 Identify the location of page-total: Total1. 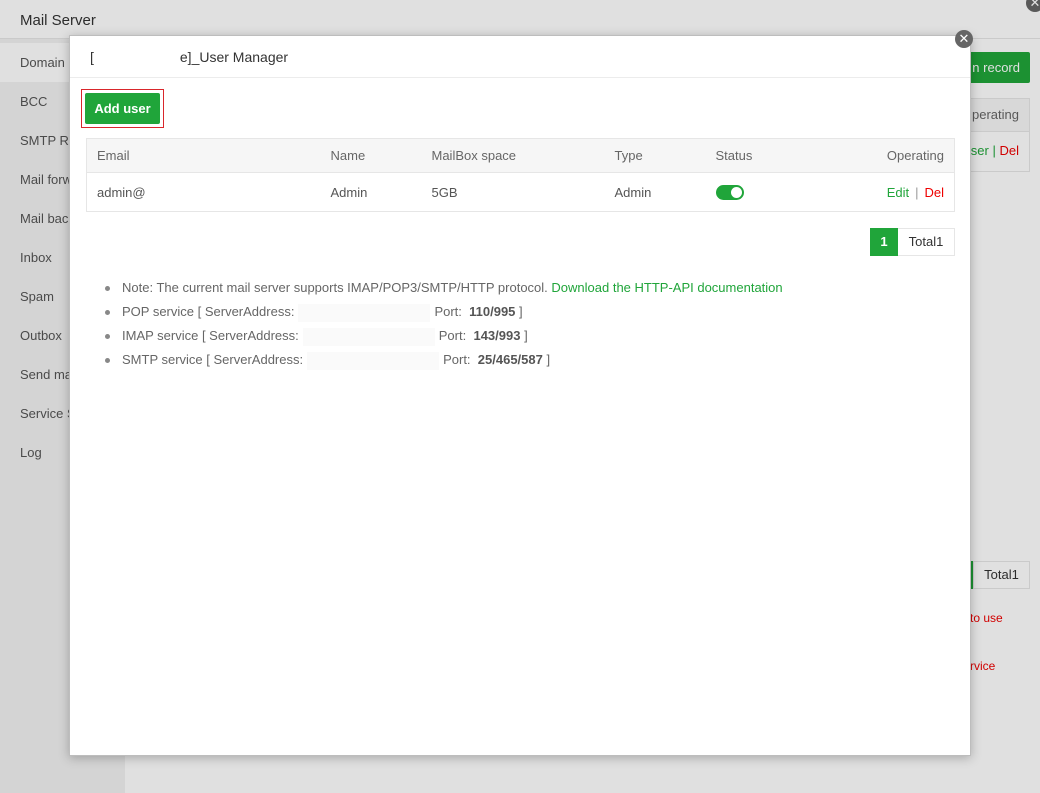
(926, 242).